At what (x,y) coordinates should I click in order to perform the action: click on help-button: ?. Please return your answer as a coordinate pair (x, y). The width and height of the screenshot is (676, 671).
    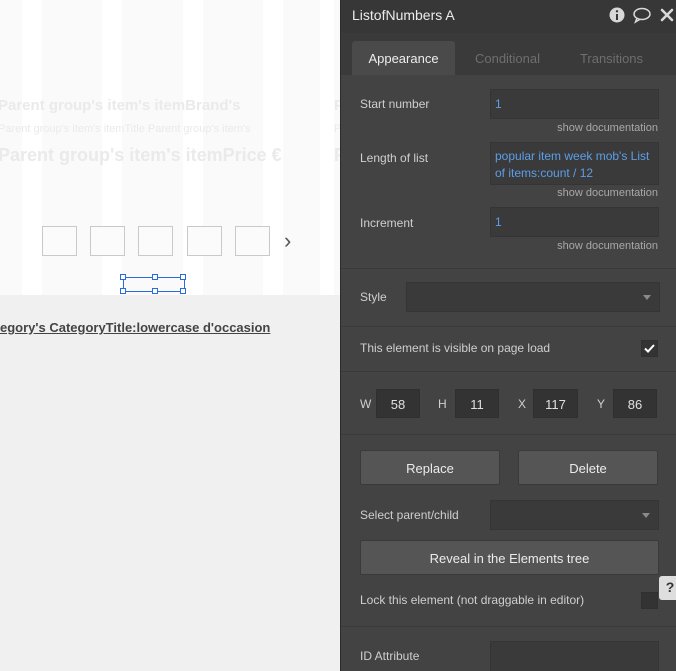
    Looking at the image, I should click on (667, 588).